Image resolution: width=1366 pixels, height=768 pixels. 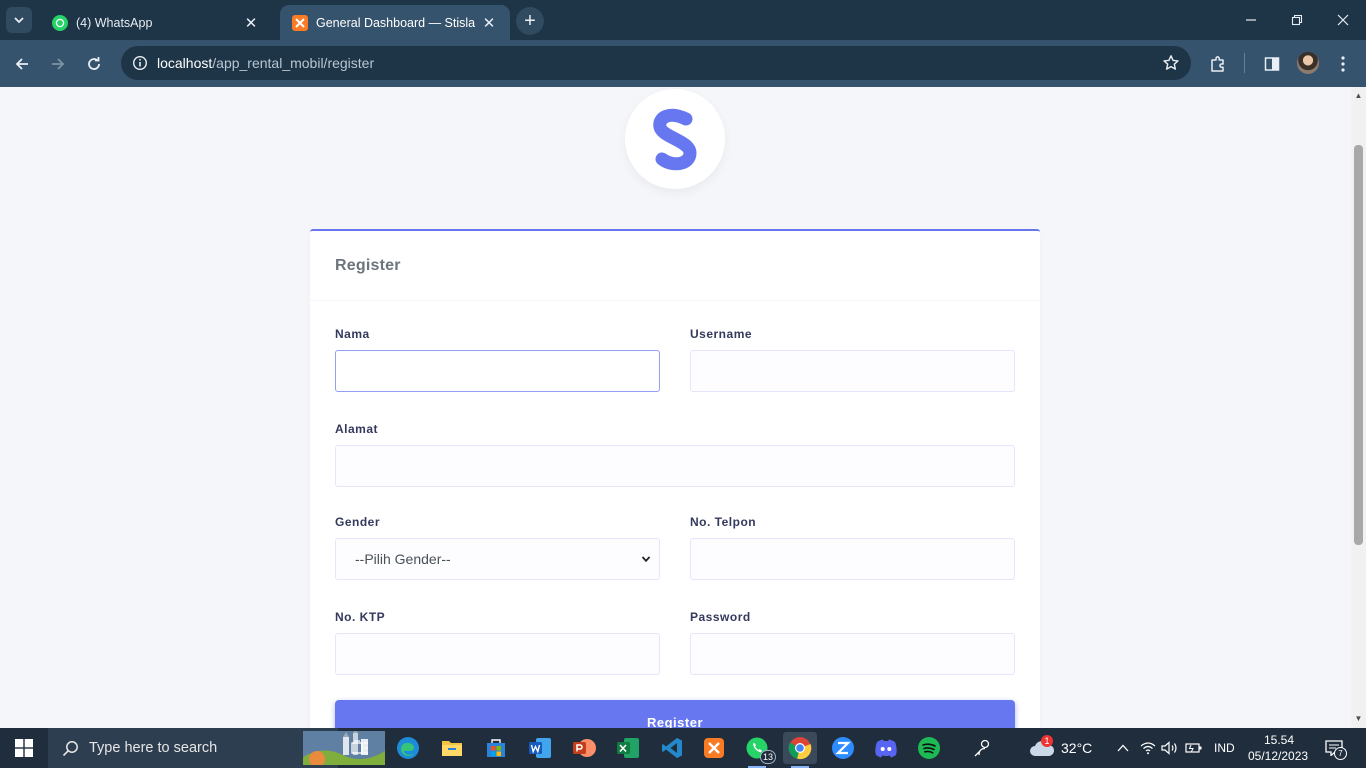 I want to click on arrow-left-icon, so click(x=21, y=64).